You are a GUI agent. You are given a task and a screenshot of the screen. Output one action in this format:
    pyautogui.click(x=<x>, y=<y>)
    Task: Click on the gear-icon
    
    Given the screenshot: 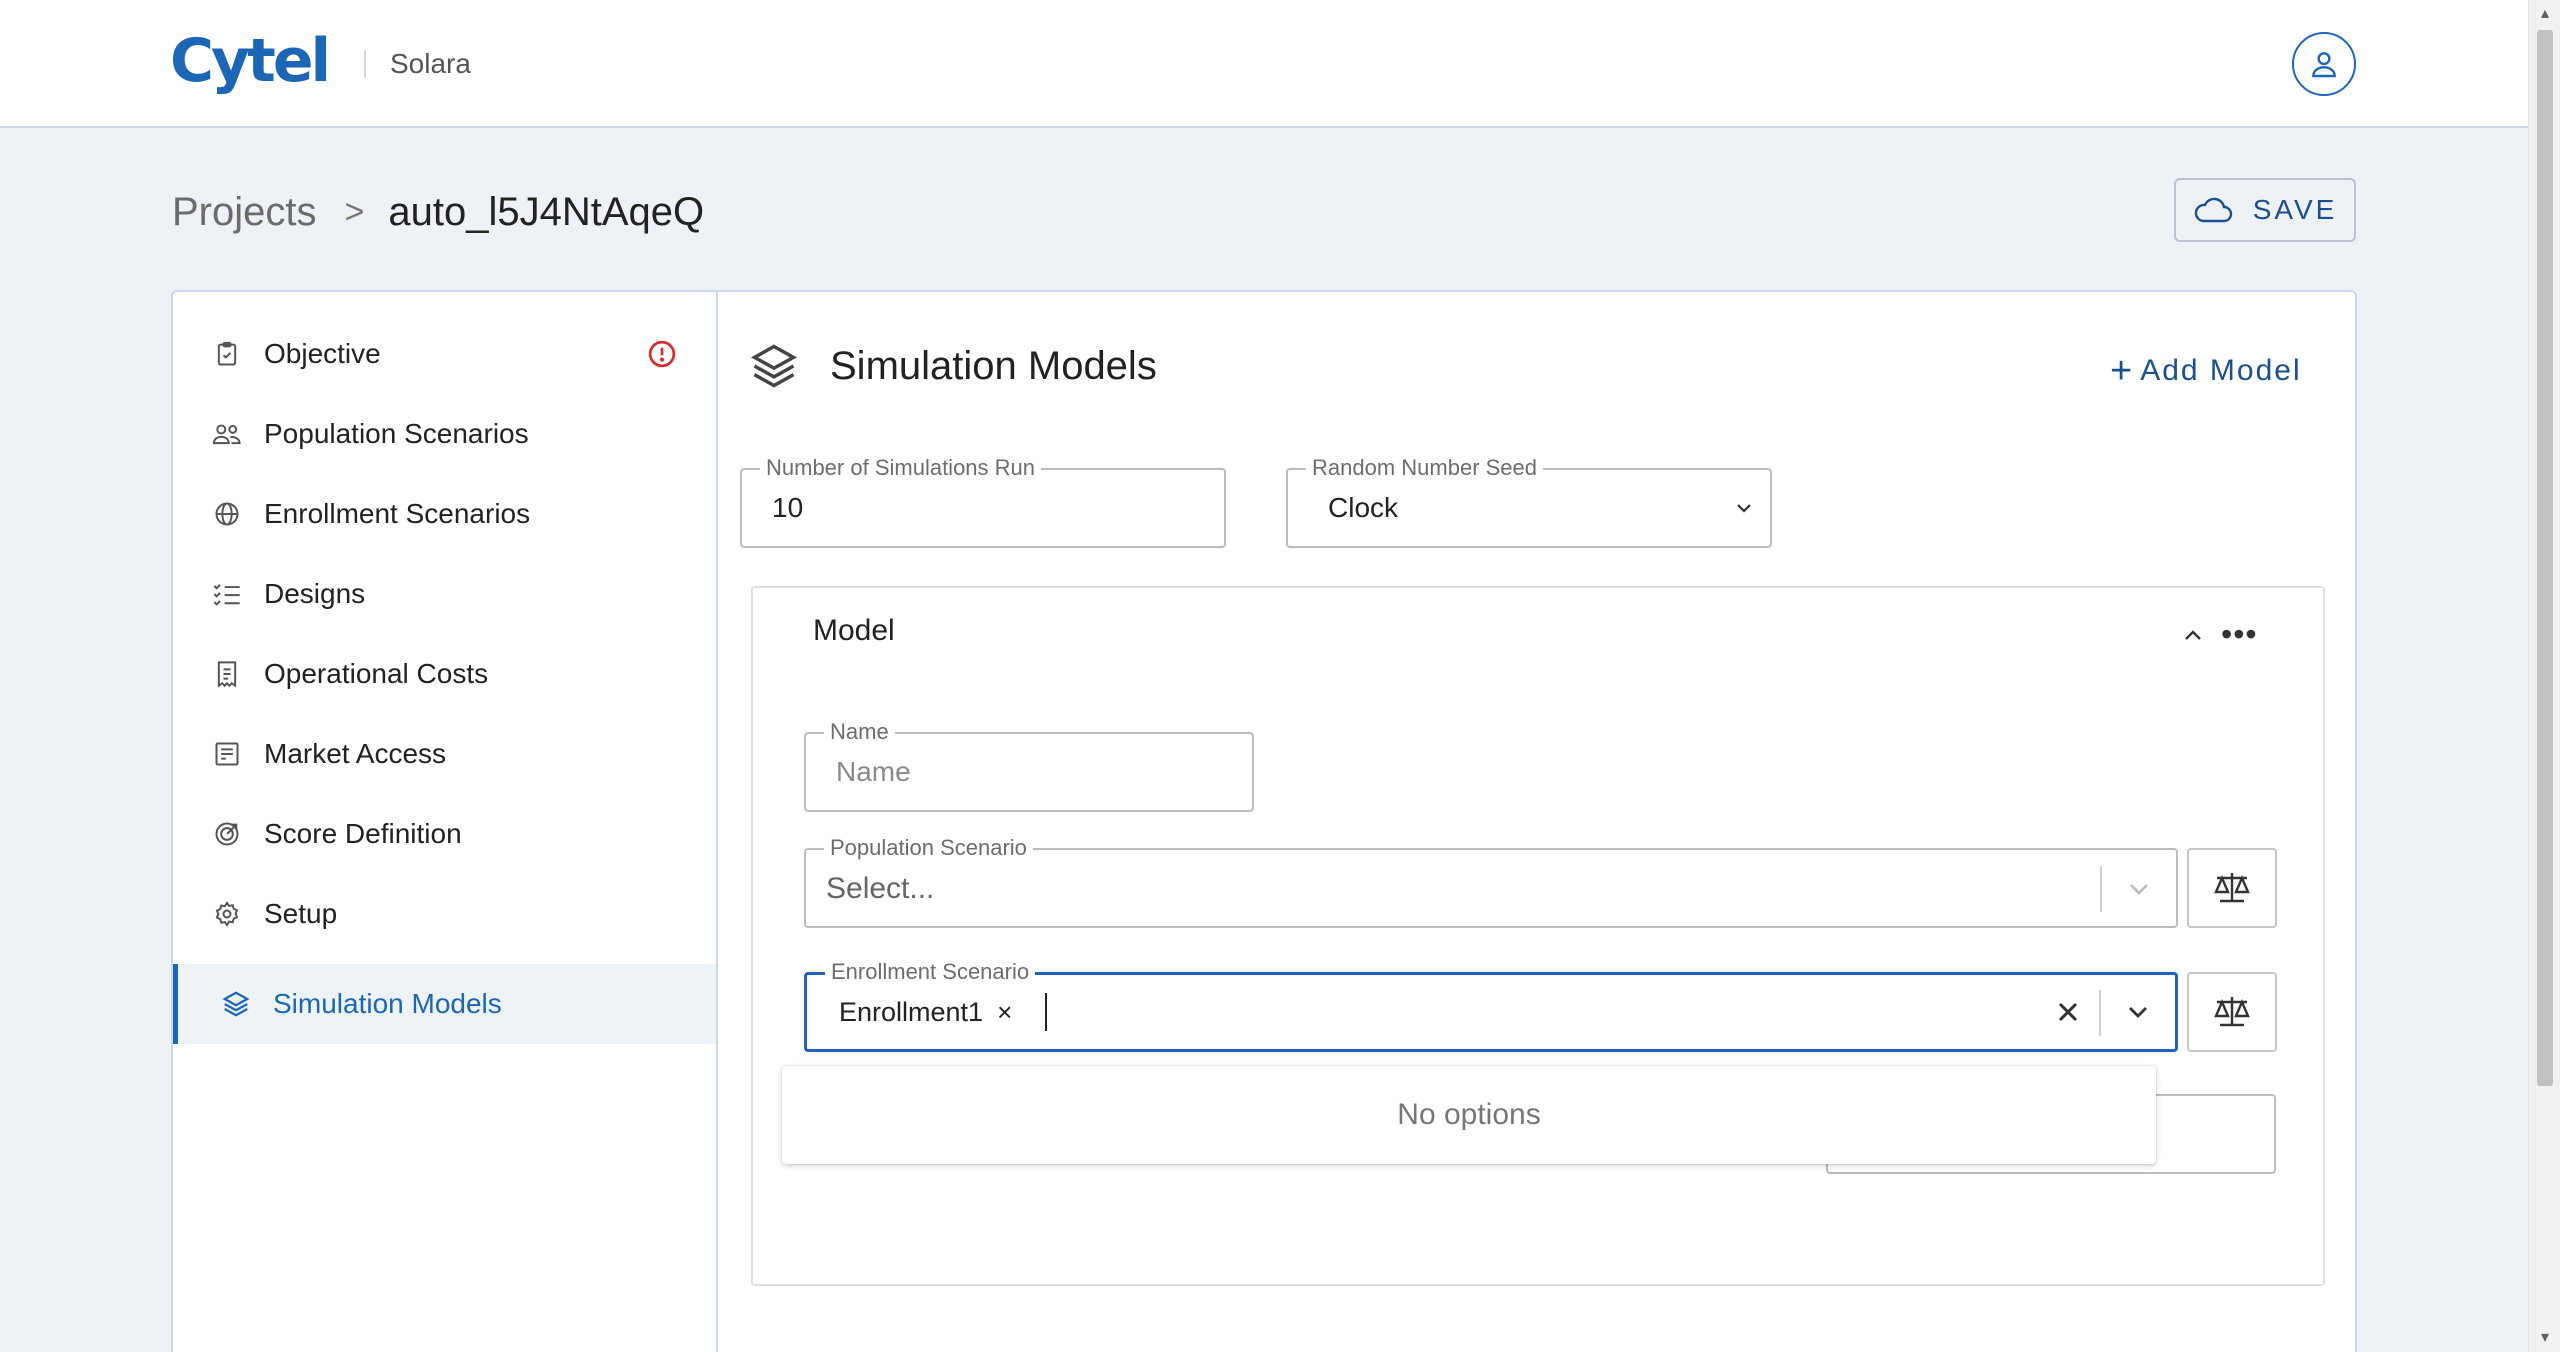 What is the action you would take?
    pyautogui.click(x=227, y=914)
    